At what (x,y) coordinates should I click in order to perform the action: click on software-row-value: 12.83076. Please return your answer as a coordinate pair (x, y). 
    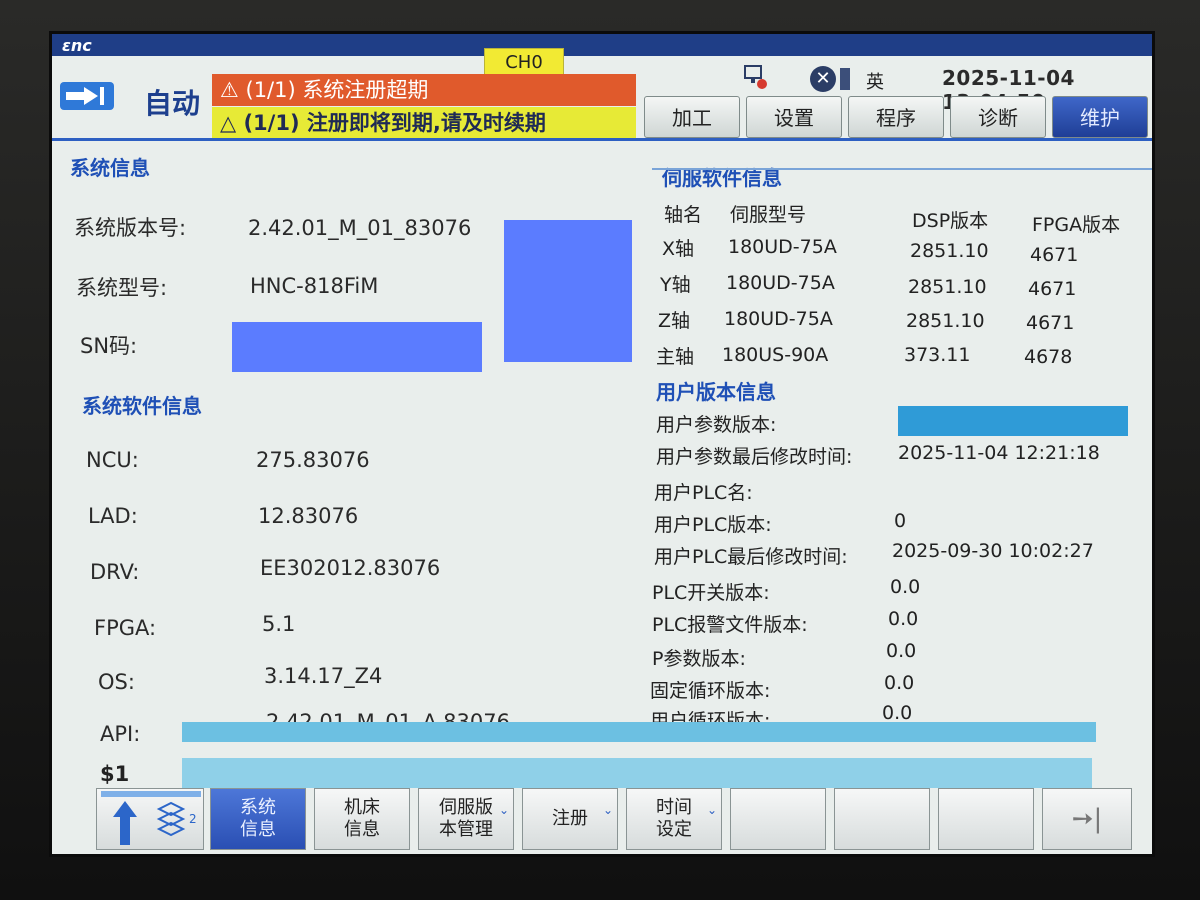
    Looking at the image, I should click on (308, 516).